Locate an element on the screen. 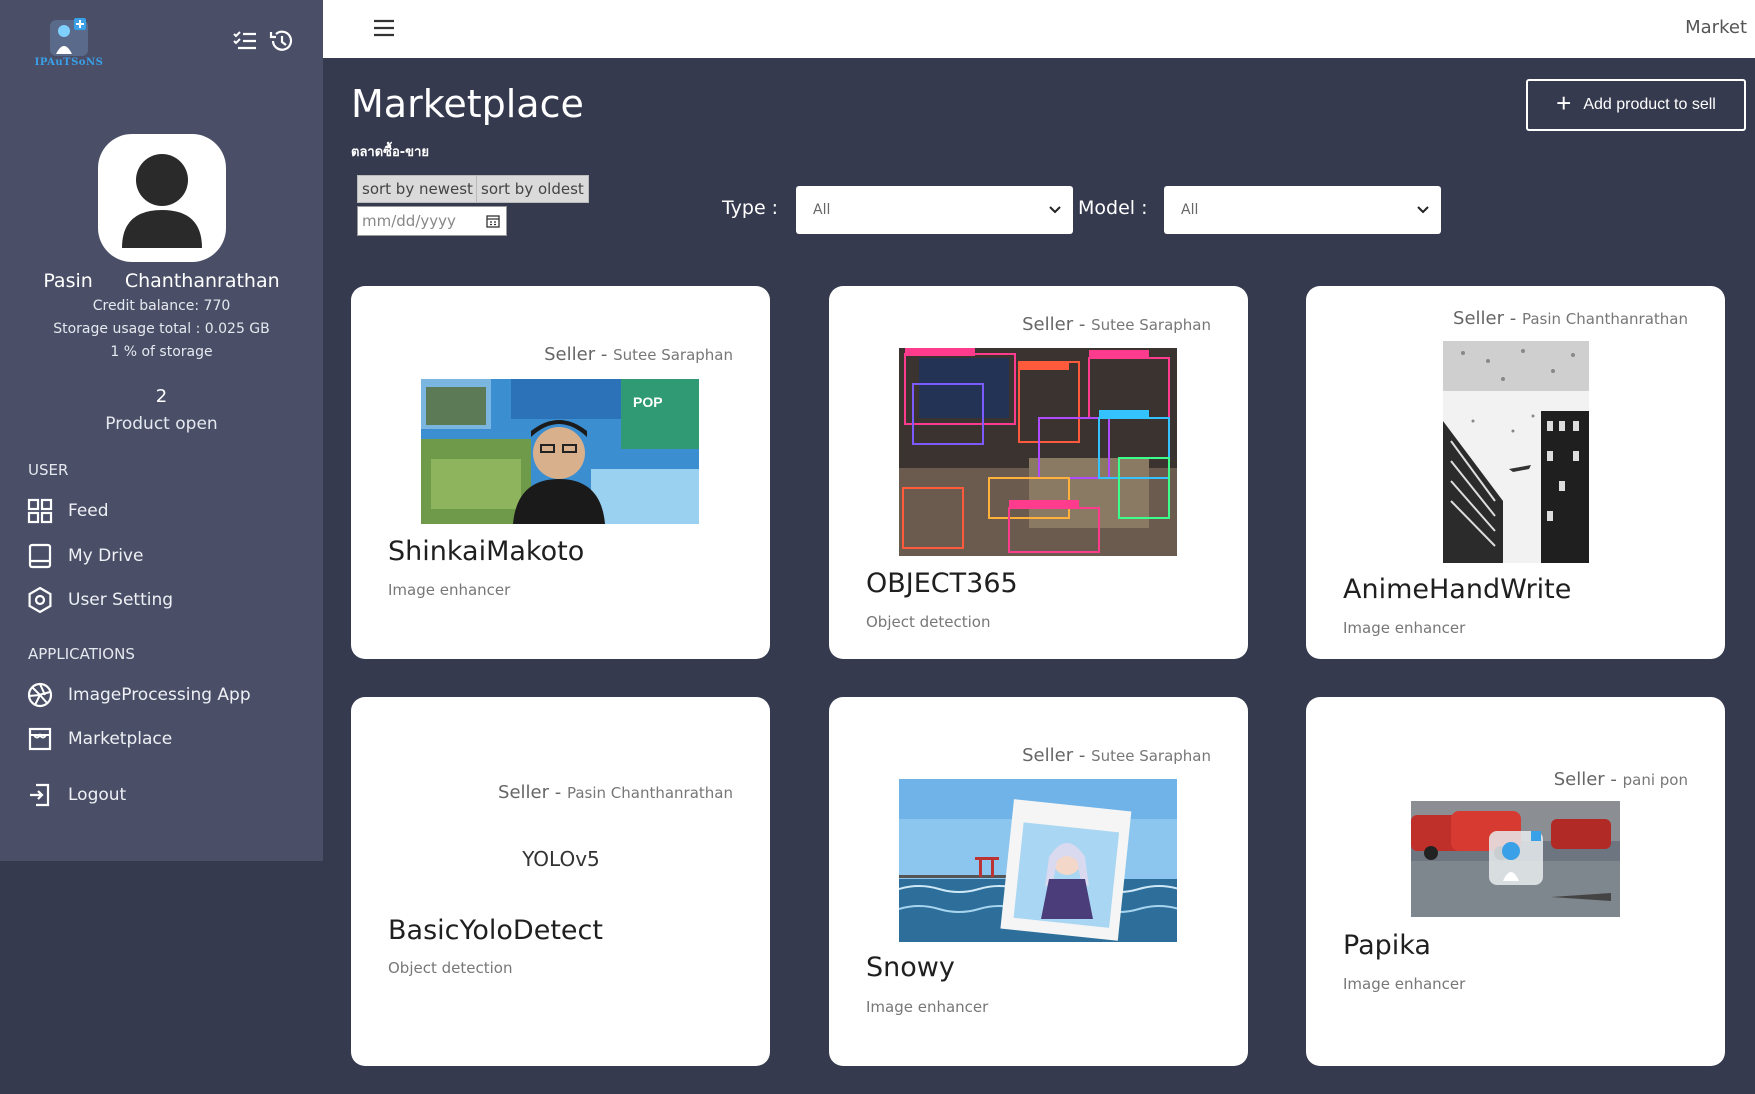 Image resolution: width=1755 pixels, height=1094 pixels. calendar-icon is located at coordinates (493, 221).